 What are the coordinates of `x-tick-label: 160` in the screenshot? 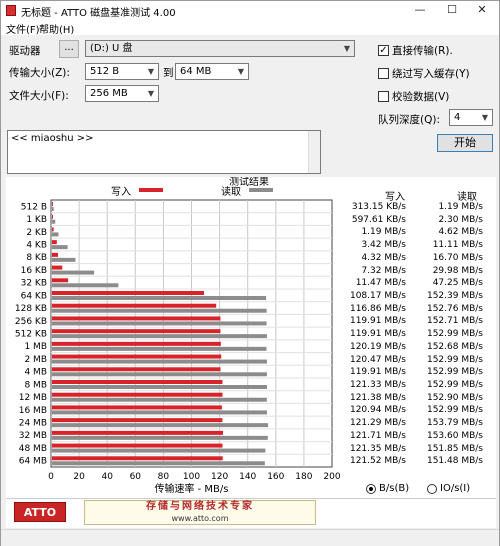 It's located at (275, 477).